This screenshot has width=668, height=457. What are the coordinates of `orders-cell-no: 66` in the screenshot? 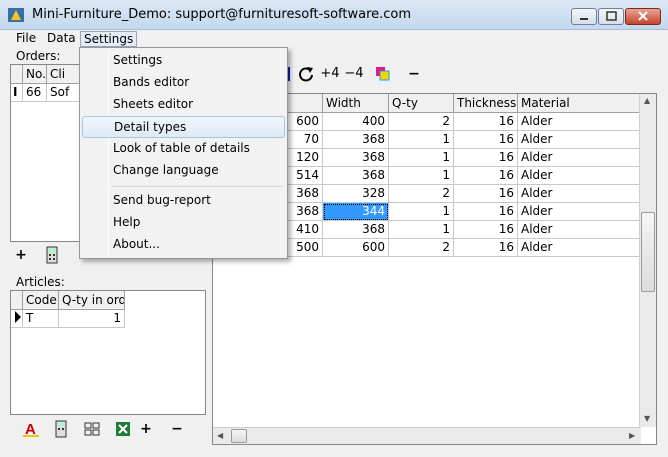 It's located at (35, 93).